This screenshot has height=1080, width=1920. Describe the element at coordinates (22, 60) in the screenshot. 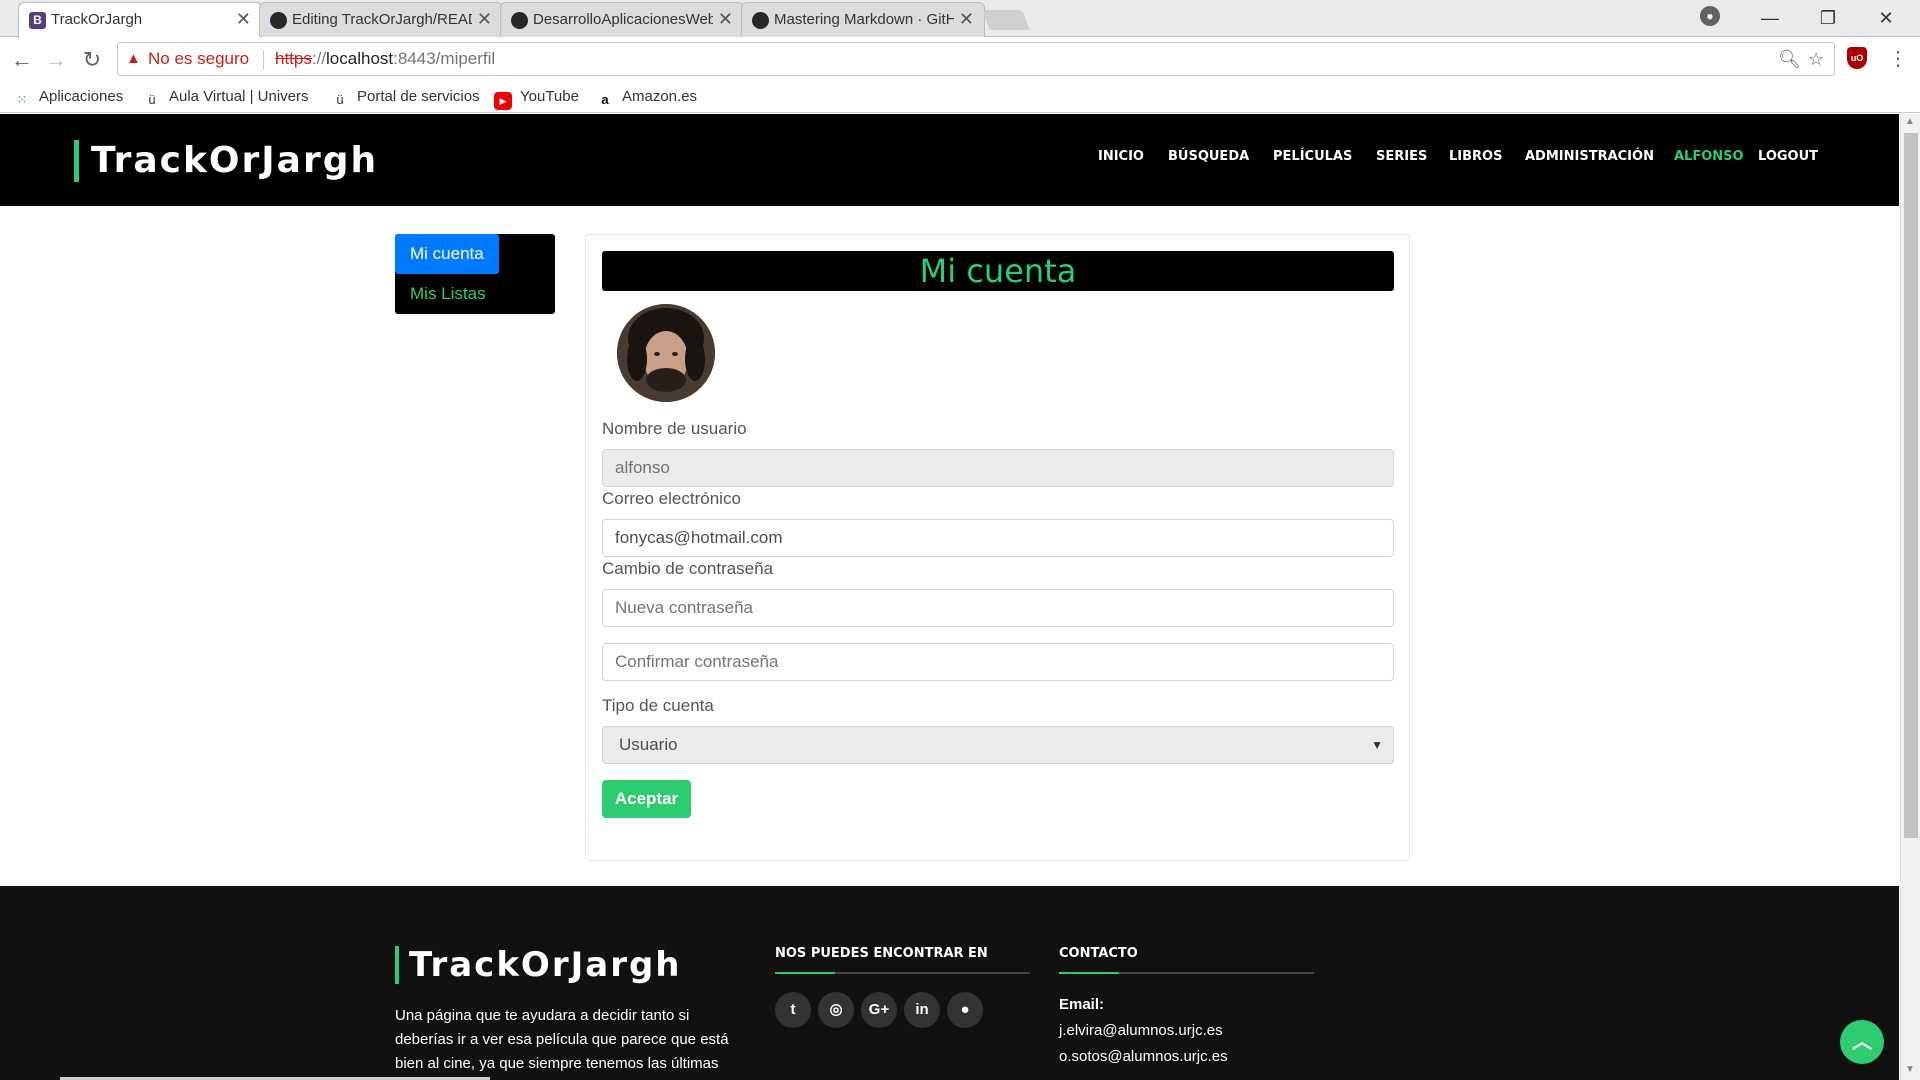

I see `back-arrow-icon: ←` at that location.